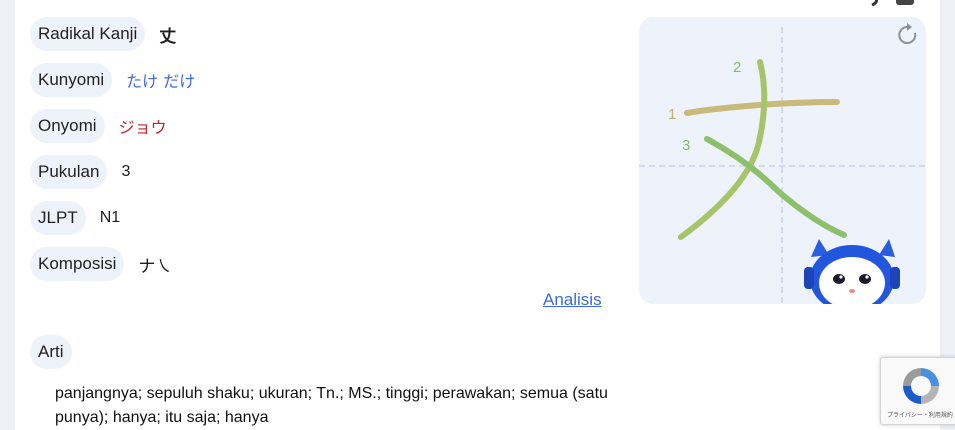  Describe the element at coordinates (875, 3) in the screenshot. I see `partial-icon` at that location.